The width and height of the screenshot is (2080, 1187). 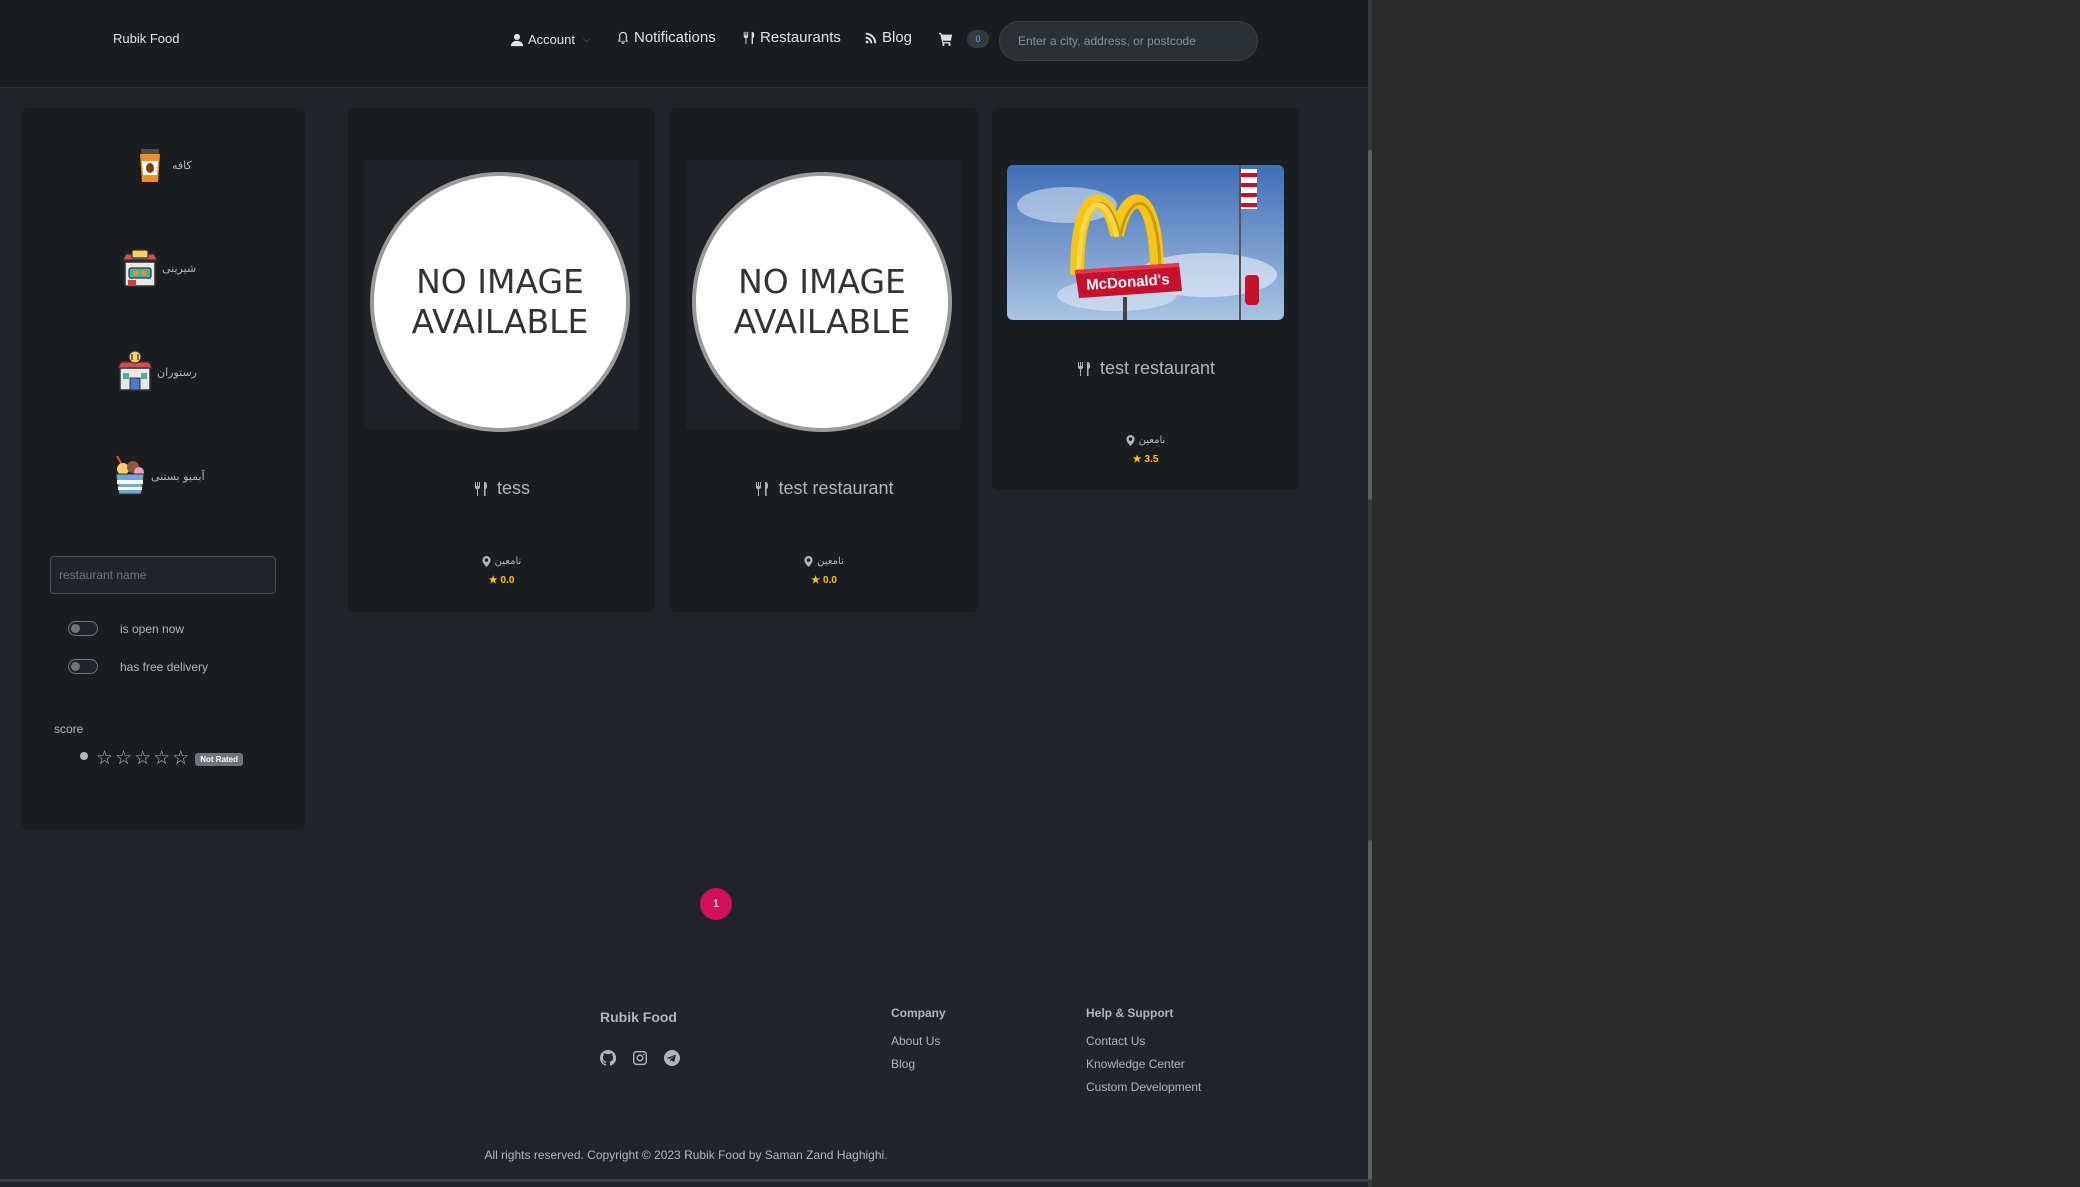 I want to click on footer-brand: Rubik Food, so click(x=638, y=1017).